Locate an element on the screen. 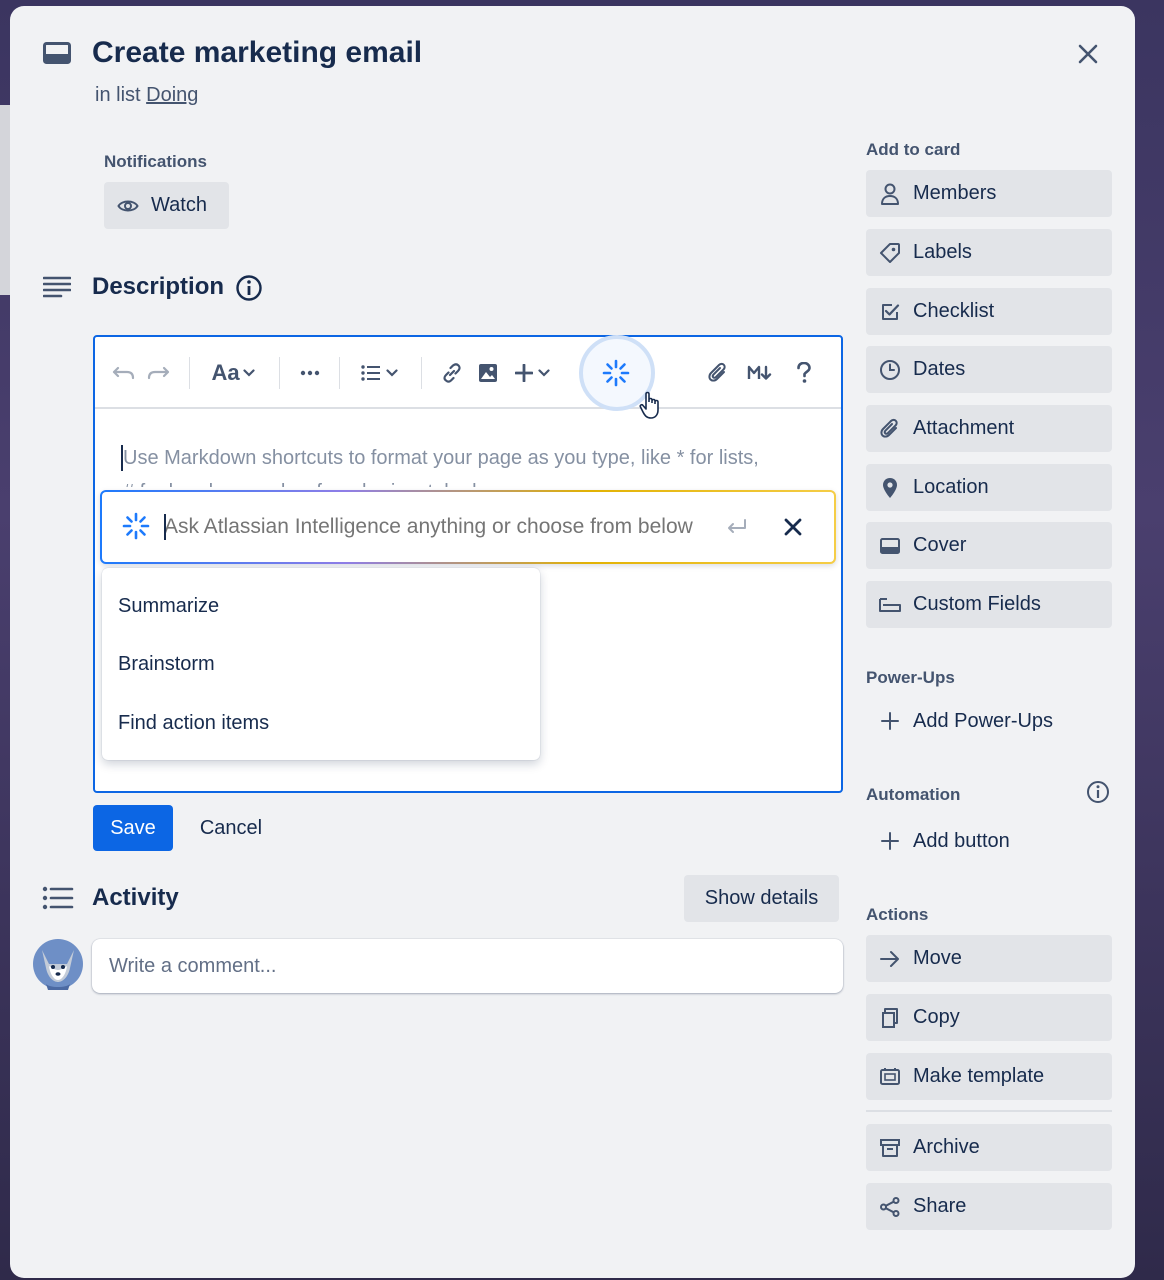 Image resolution: width=1164 pixels, height=1280 pixels. copy-button: Copy is located at coordinates (989, 1017).